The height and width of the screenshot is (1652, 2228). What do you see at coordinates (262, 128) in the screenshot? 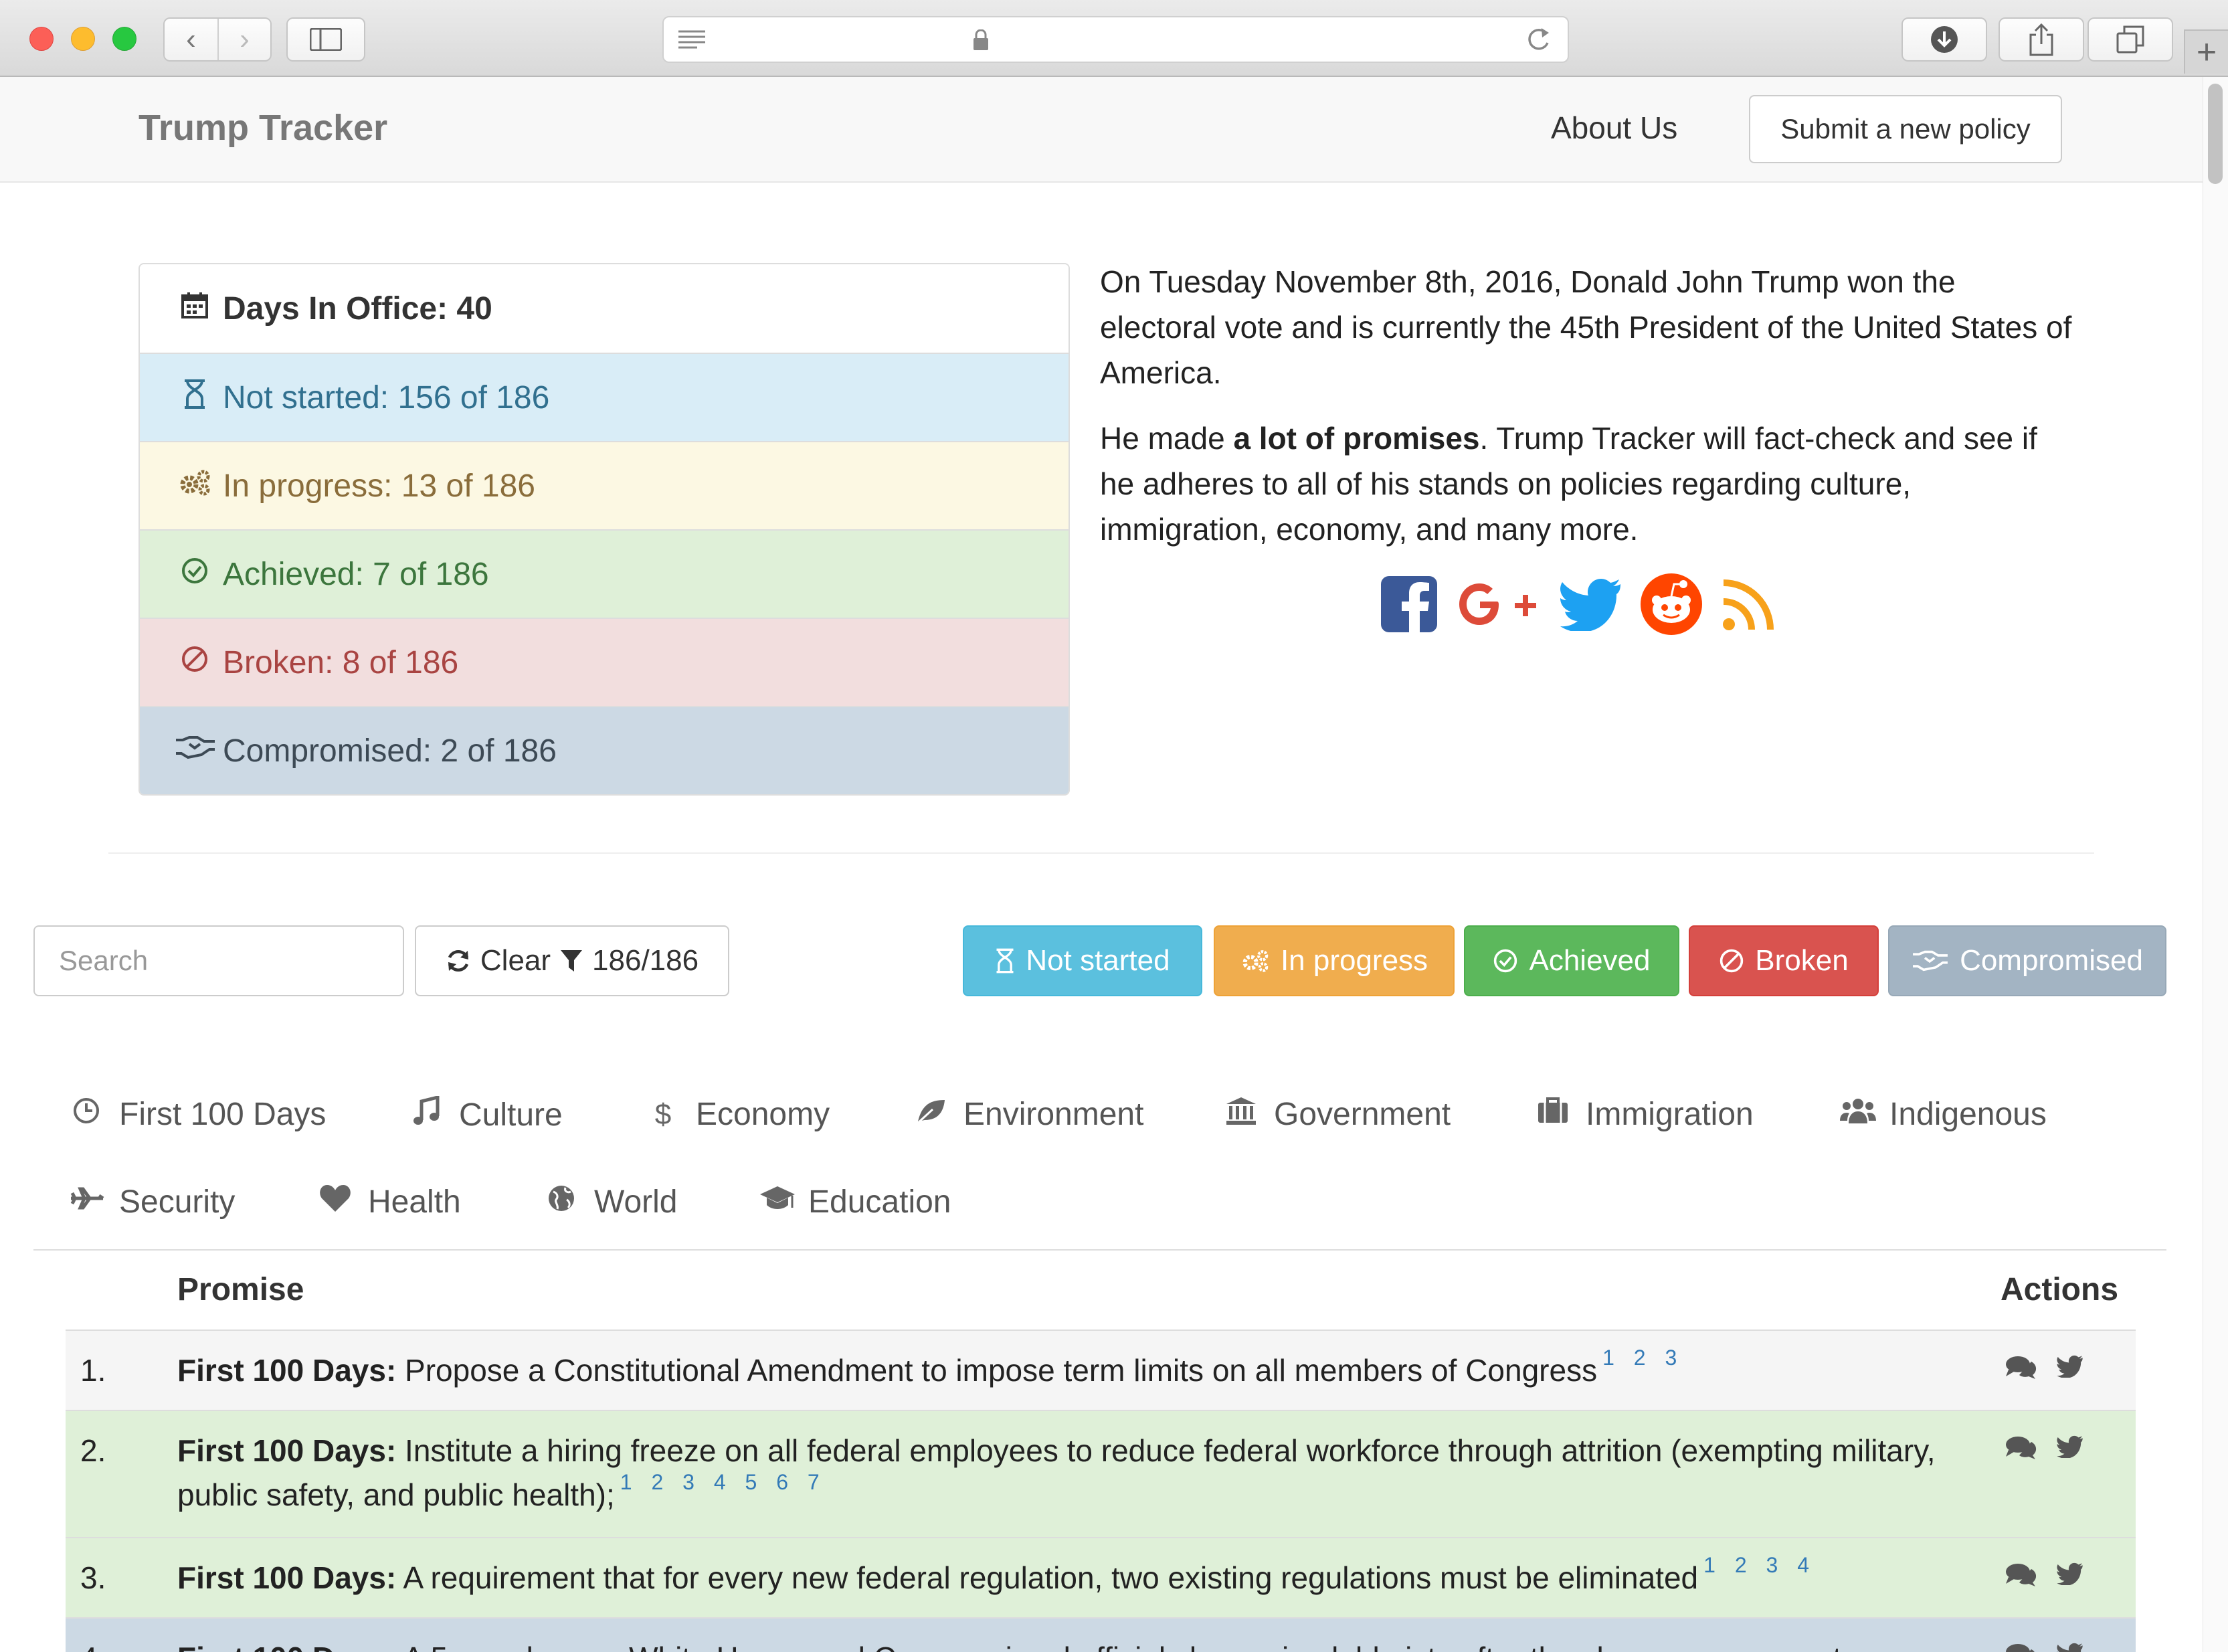
I see `brand-link: Trump Tracker` at bounding box center [262, 128].